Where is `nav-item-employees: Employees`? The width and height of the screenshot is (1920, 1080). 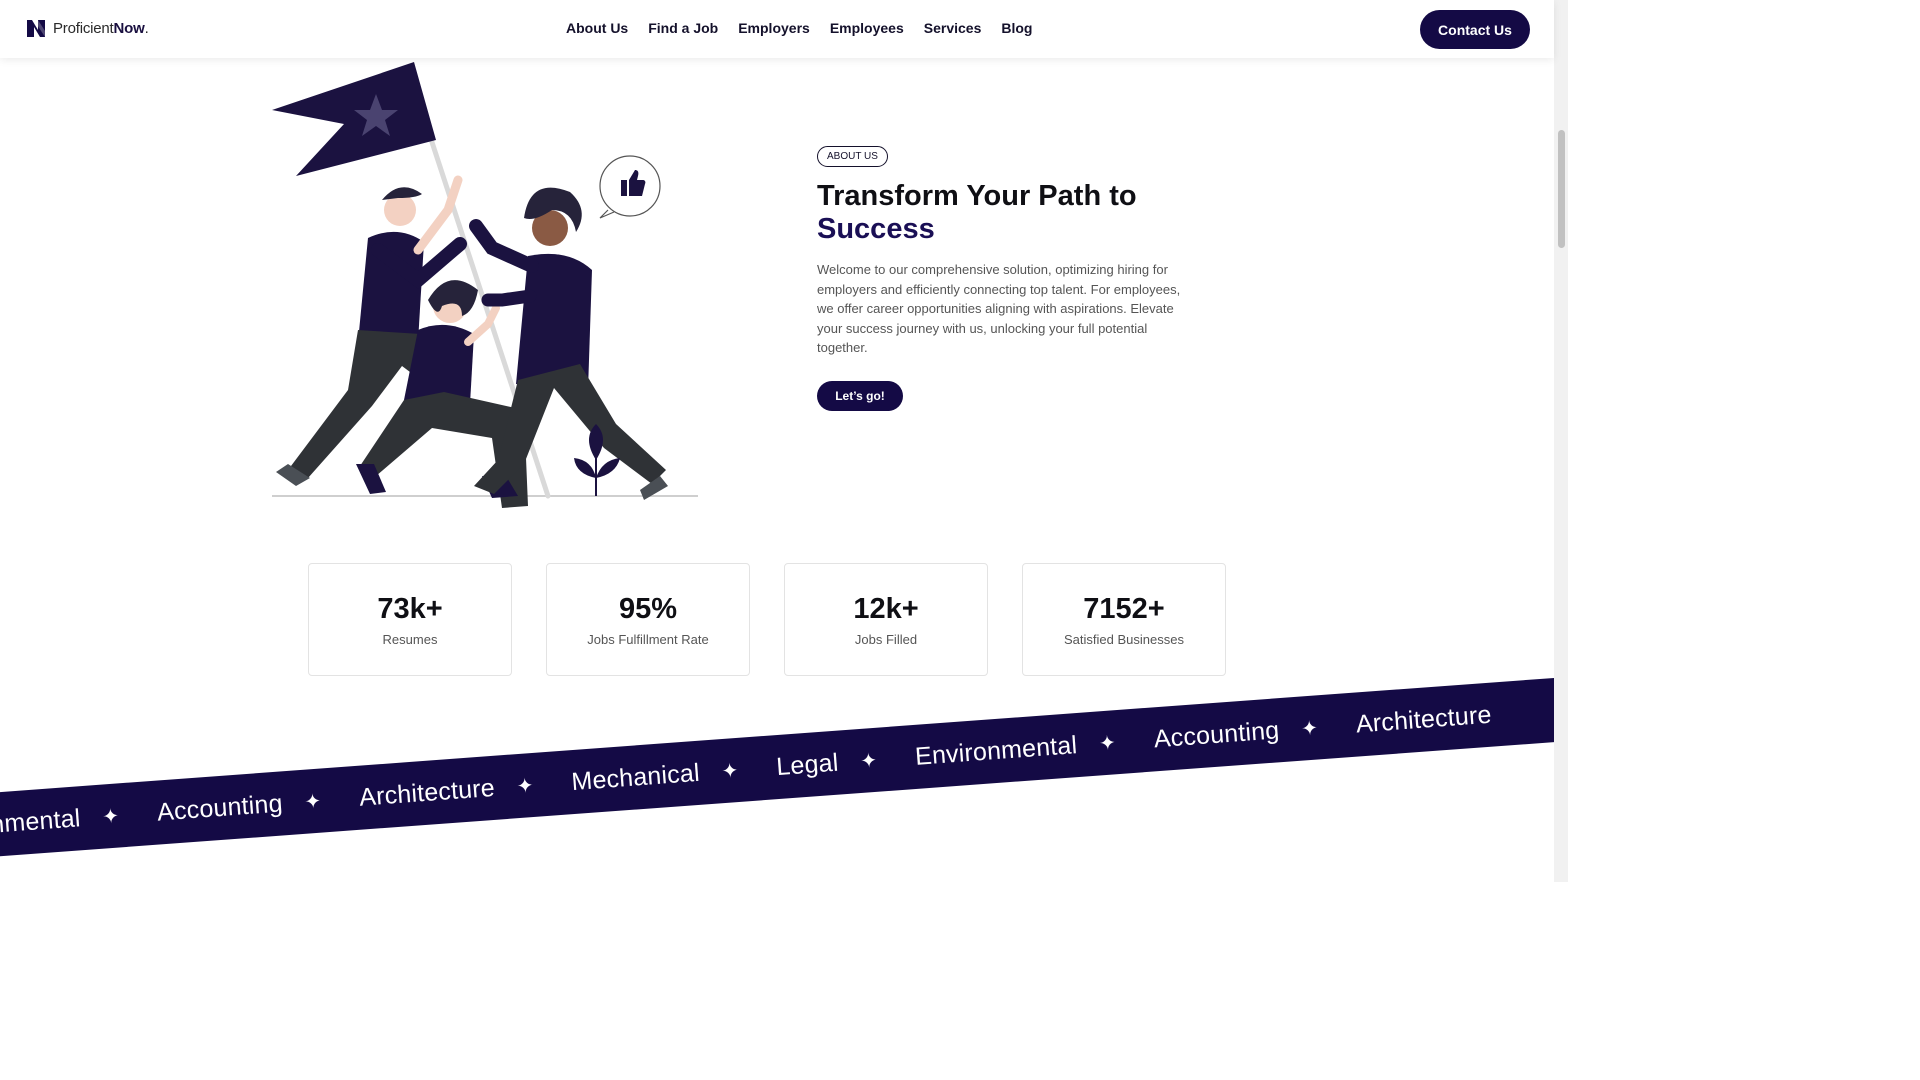
nav-item-employees: Employees is located at coordinates (867, 28).